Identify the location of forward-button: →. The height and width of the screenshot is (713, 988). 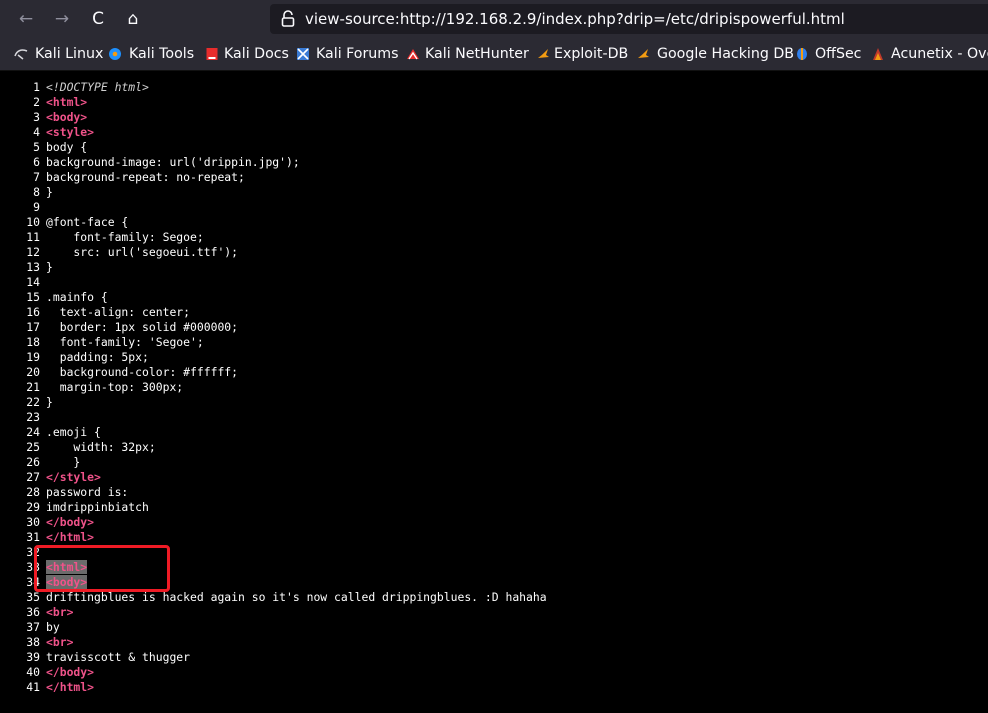
(62, 19).